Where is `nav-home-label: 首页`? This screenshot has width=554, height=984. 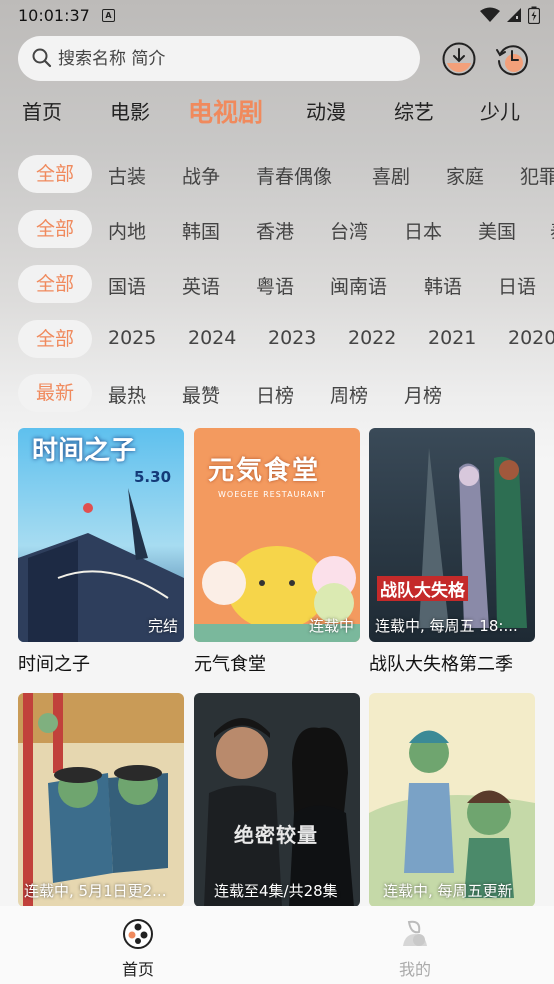
nav-home-label: 首页 is located at coordinates (137, 969).